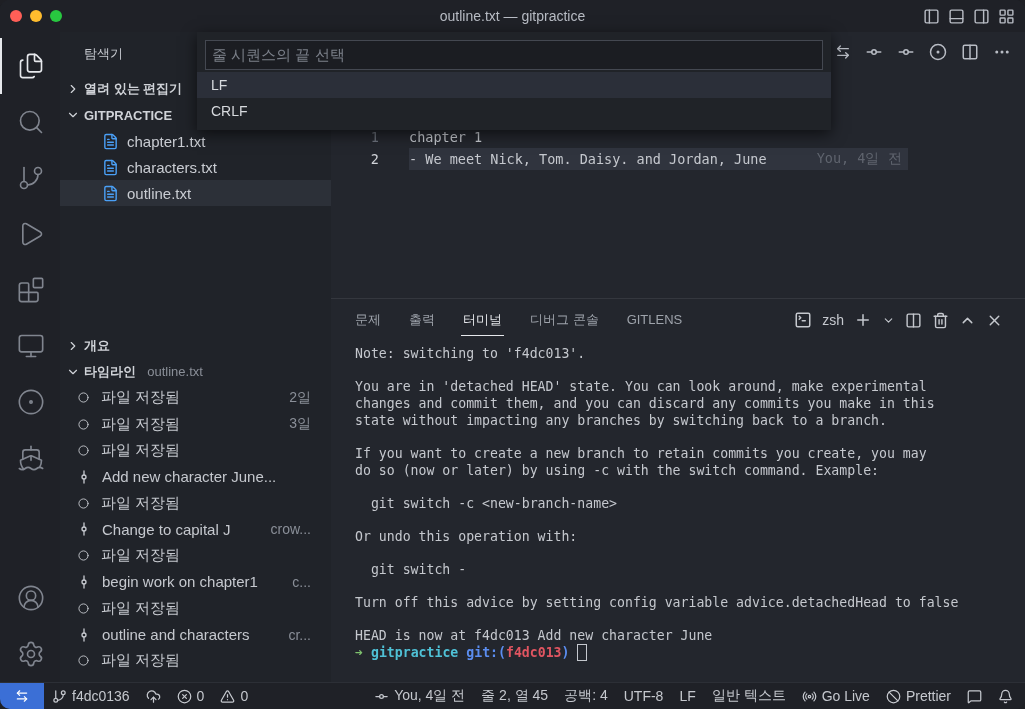 This screenshot has width=1025, height=709. What do you see at coordinates (374, 137) in the screenshot?
I see `line-number: 1` at bounding box center [374, 137].